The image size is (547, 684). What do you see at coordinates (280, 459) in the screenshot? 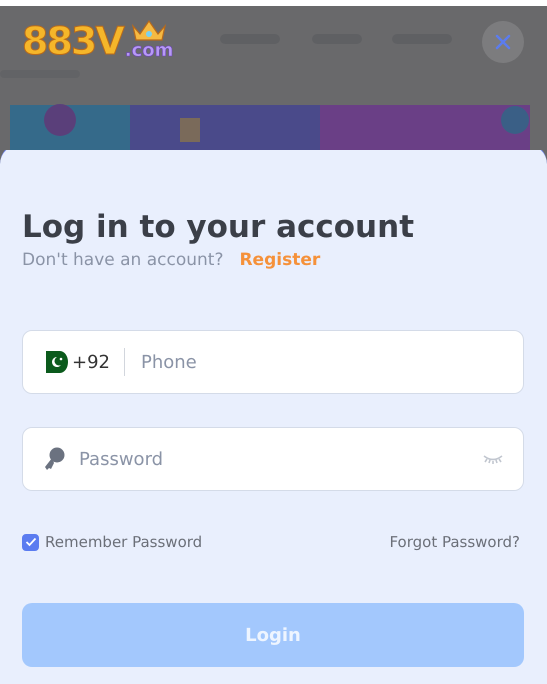
I see `password-input: Password` at bounding box center [280, 459].